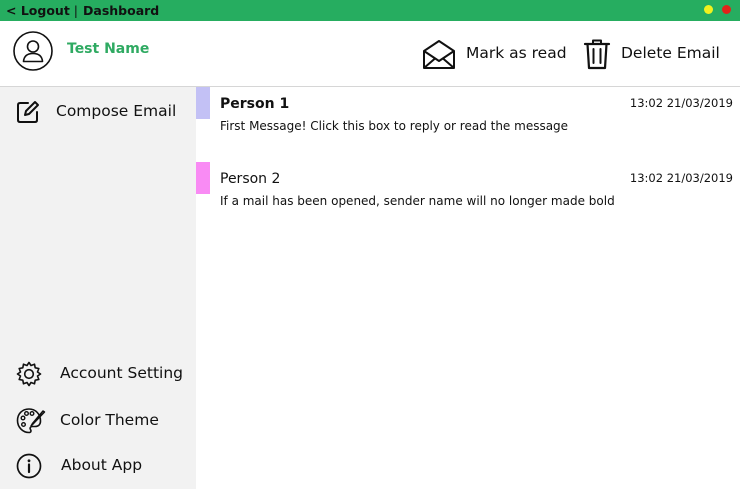 The height and width of the screenshot is (489, 740). Describe the element at coordinates (102, 465) in the screenshot. I see `about-app-label: About App` at that location.